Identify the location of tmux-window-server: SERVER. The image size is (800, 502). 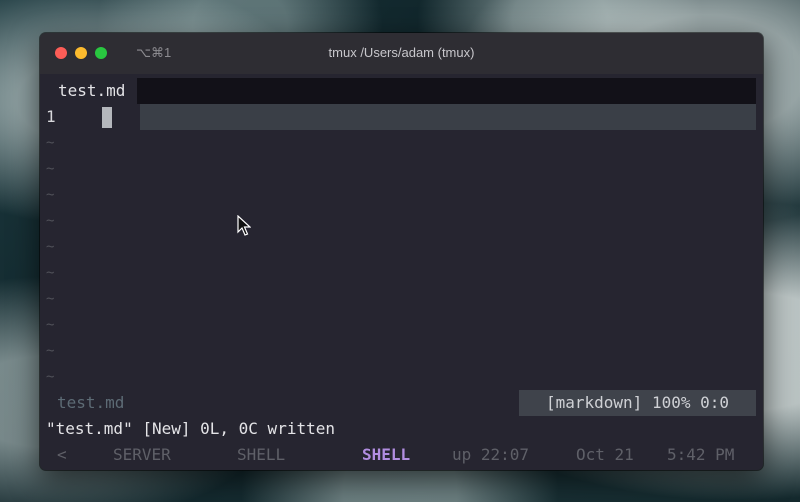
(142, 455).